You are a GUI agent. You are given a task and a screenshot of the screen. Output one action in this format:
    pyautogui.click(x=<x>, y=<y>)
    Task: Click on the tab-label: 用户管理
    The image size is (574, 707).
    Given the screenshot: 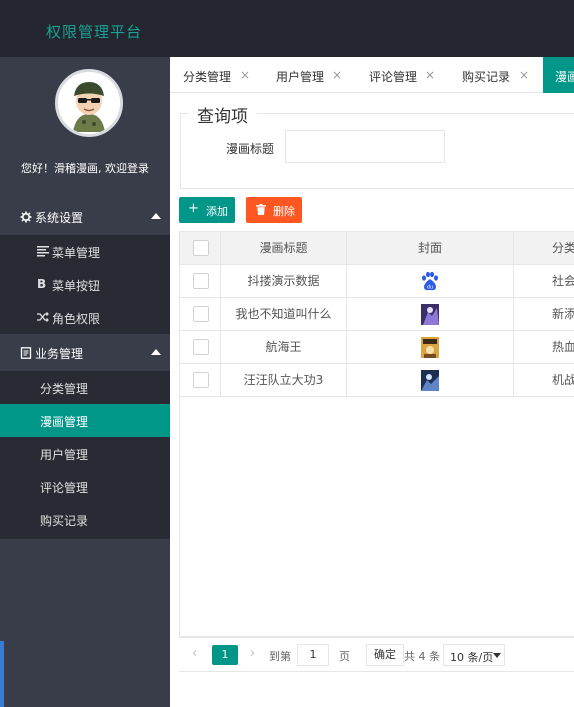 What is the action you would take?
    pyautogui.click(x=300, y=77)
    